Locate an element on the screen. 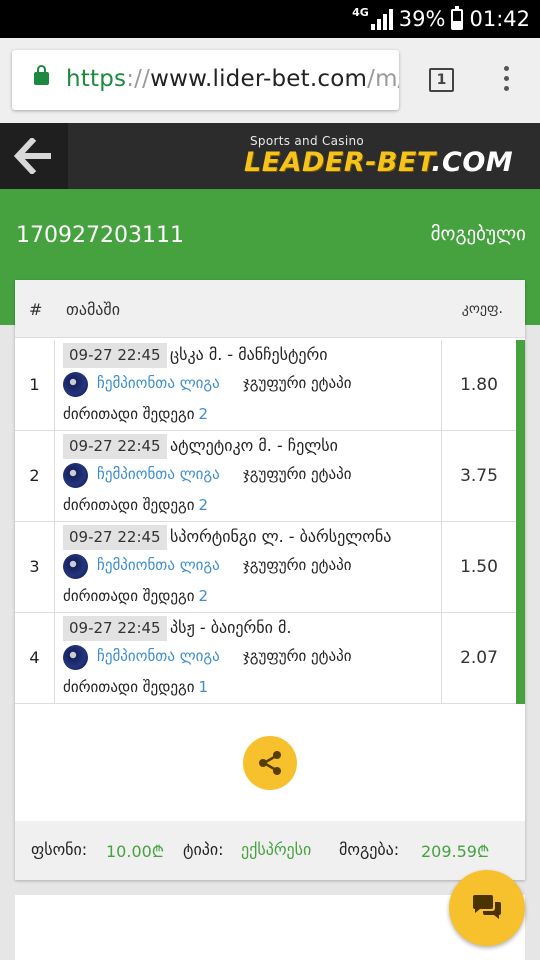 The height and width of the screenshot is (960, 540). ticket-status: მოგებული is located at coordinates (478, 234).